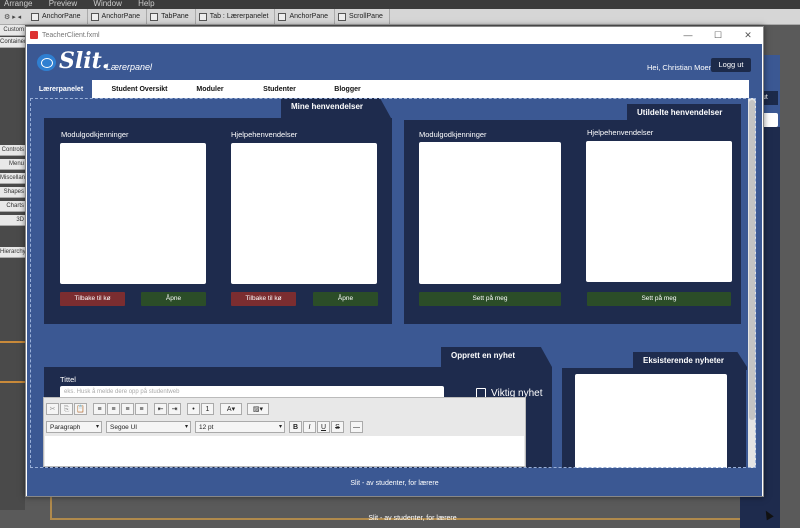  I want to click on breadcrumb-item: TabPane, so click(171, 16).